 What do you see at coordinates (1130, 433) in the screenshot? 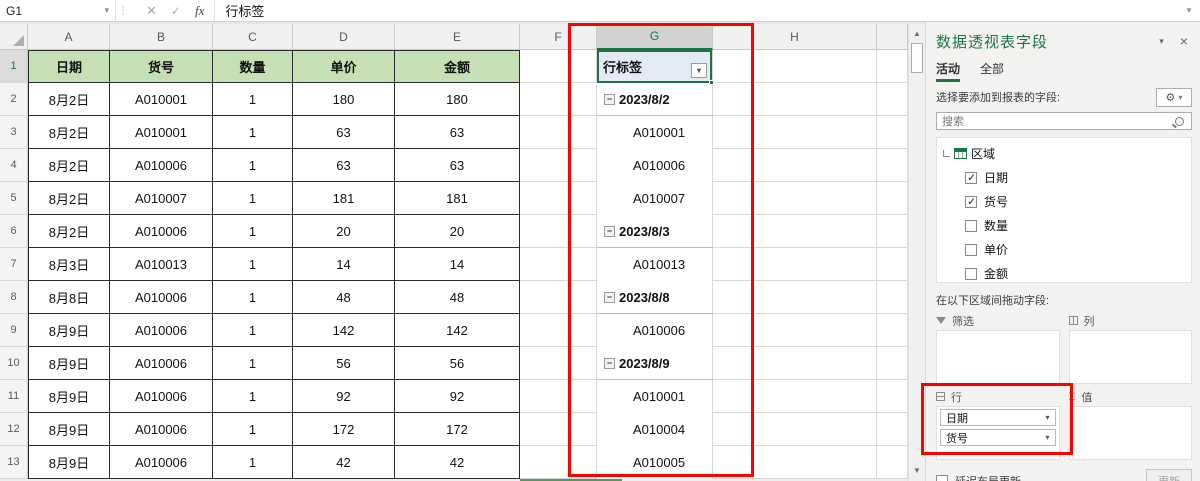
I see `values-dropzone` at bounding box center [1130, 433].